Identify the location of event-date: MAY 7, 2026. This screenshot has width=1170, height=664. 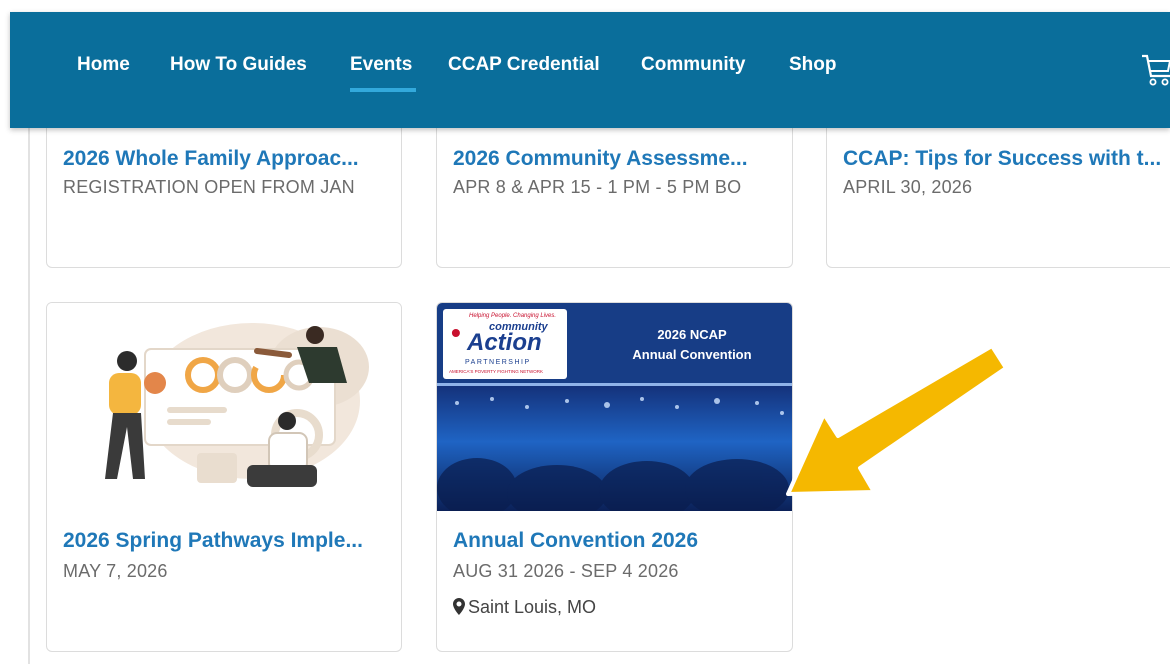
(115, 571).